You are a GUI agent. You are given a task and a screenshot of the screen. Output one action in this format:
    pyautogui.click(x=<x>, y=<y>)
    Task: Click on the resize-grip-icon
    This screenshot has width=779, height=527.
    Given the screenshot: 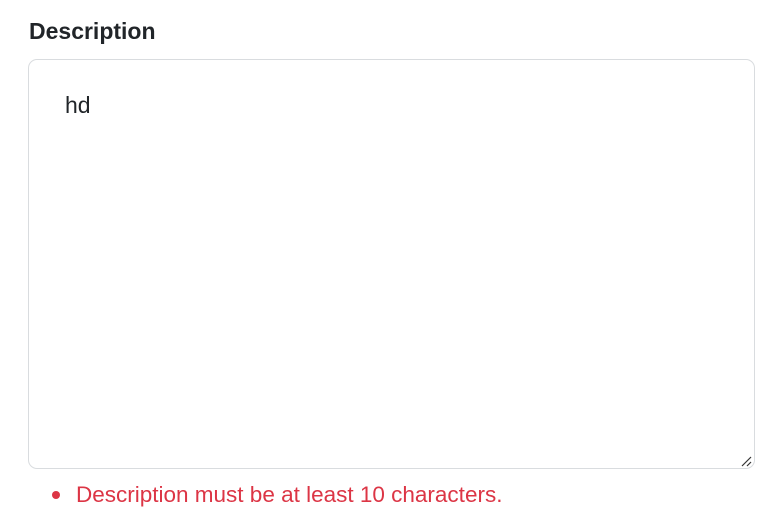 What is the action you would take?
    pyautogui.click(x=746, y=460)
    